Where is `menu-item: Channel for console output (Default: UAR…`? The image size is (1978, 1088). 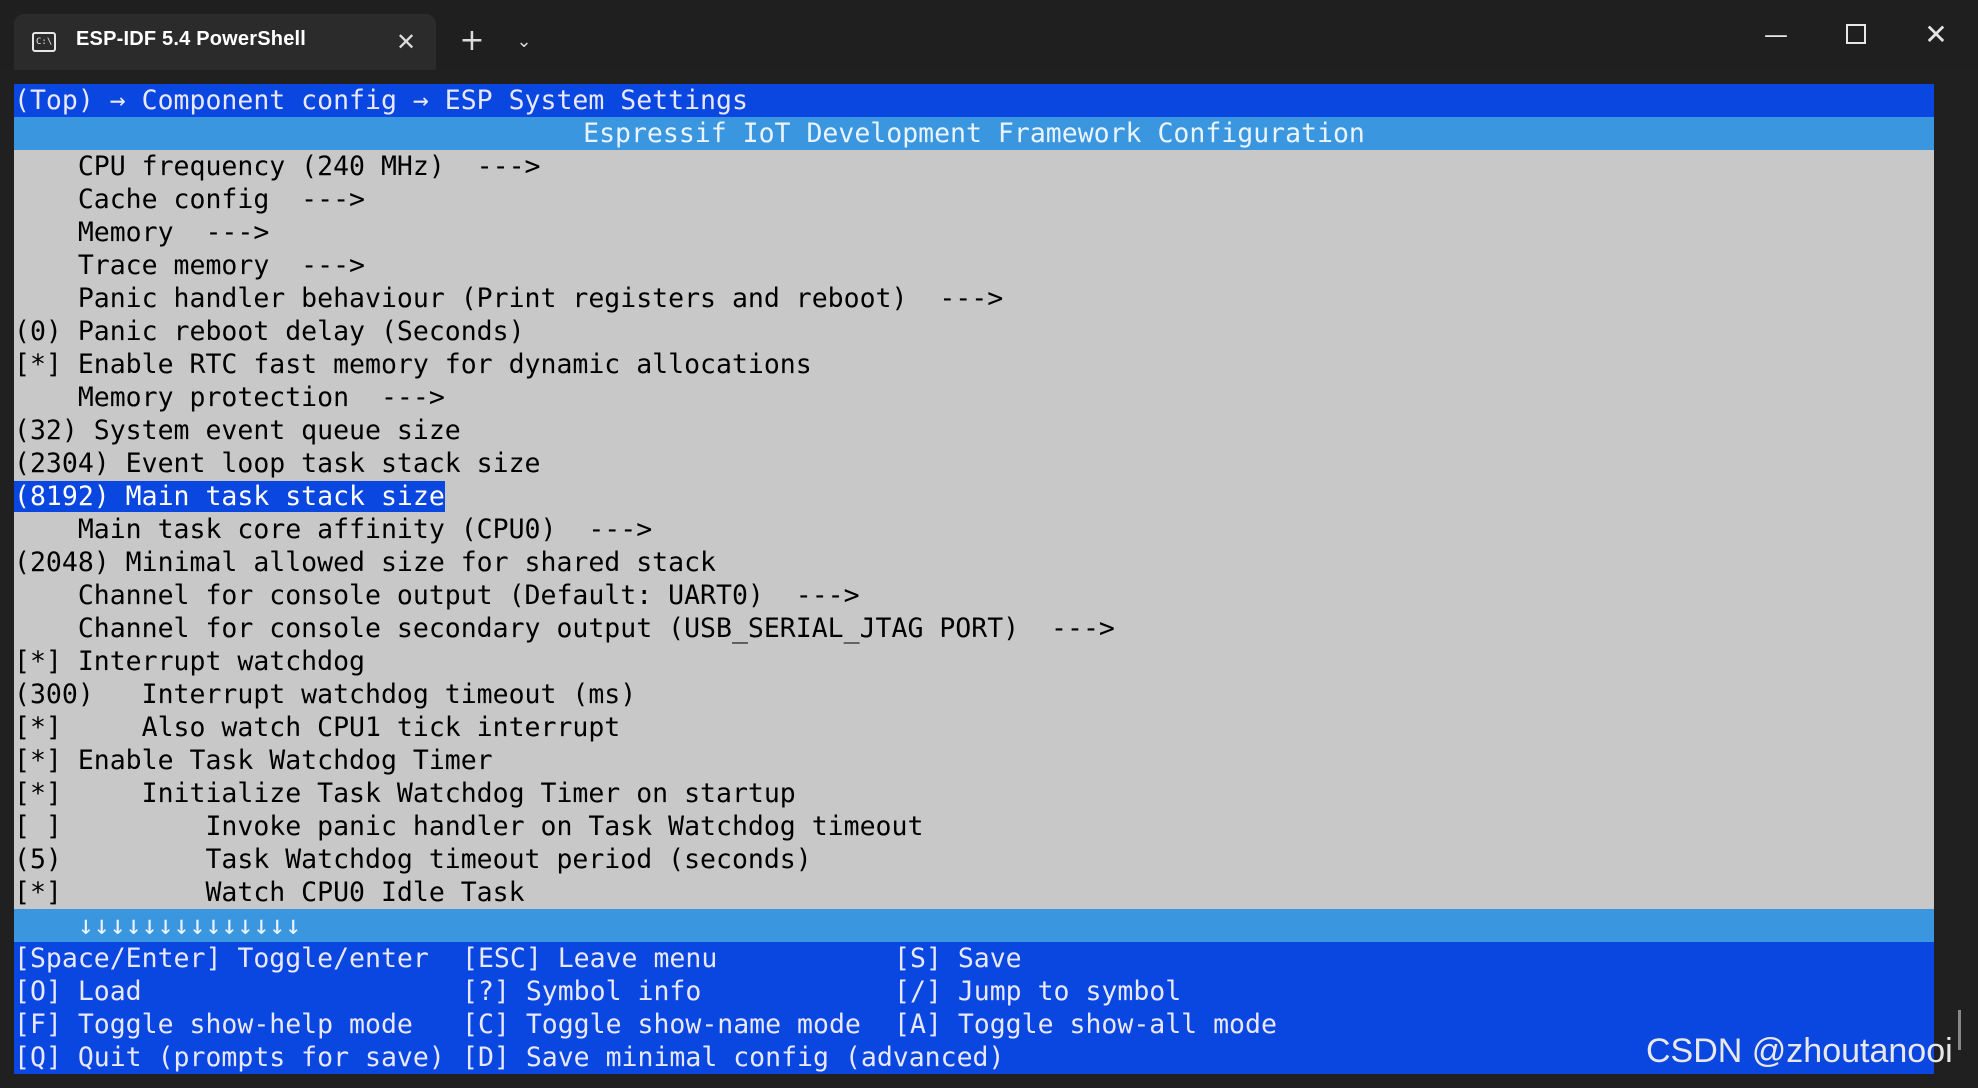
menu-item: Channel for console output (Default: UAR… is located at coordinates (974, 595).